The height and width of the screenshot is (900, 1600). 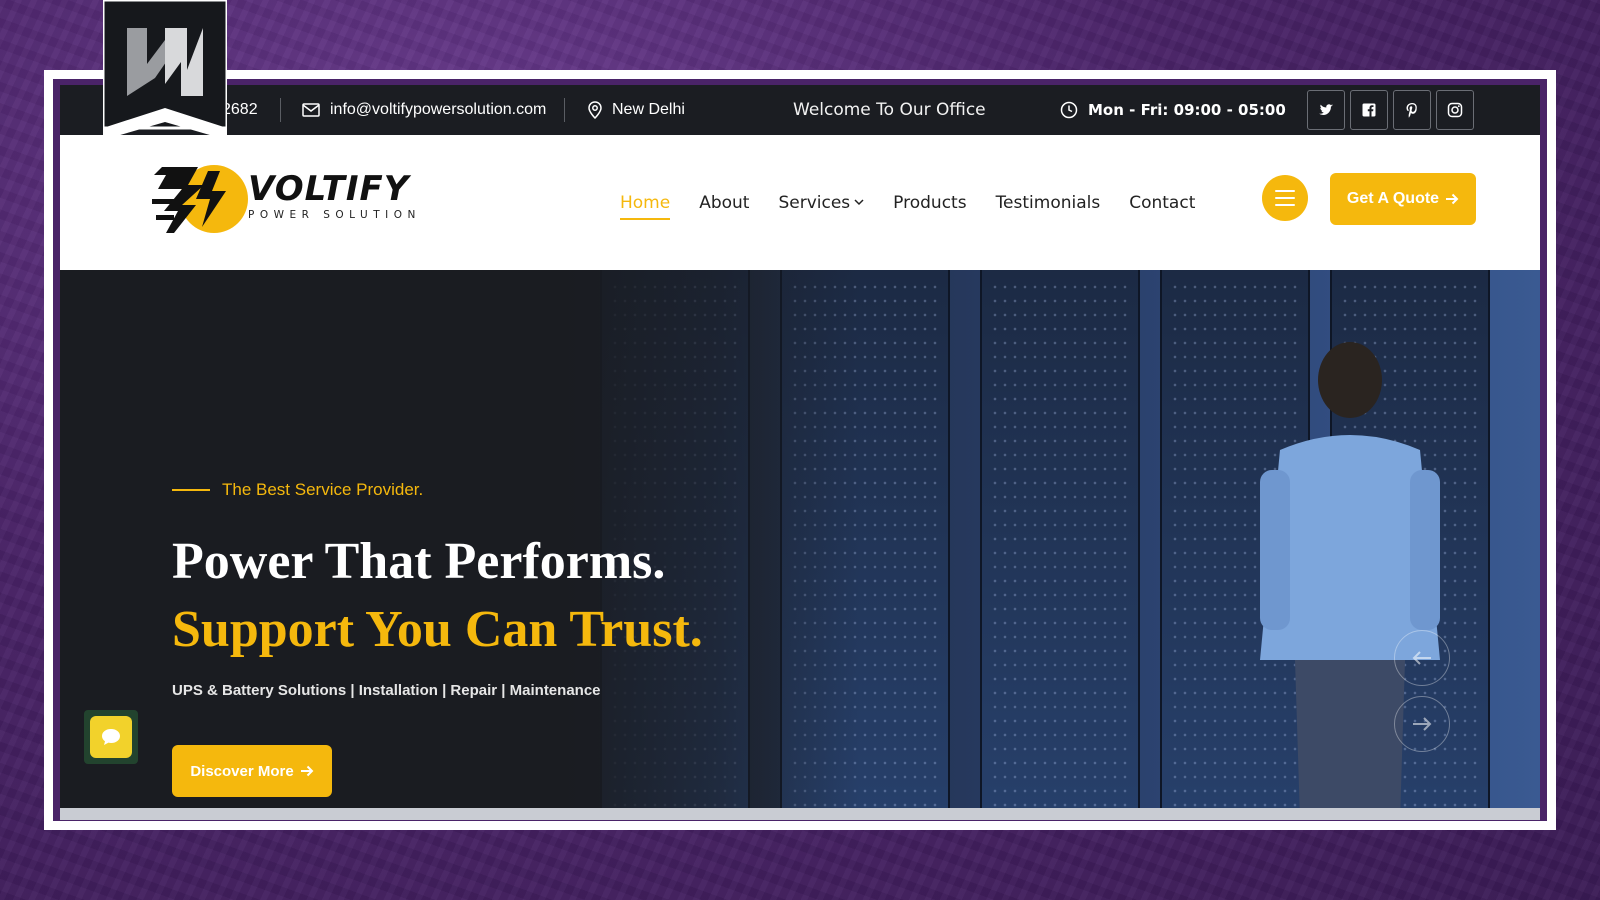 What do you see at coordinates (311, 110) in the screenshot?
I see `mail-icon` at bounding box center [311, 110].